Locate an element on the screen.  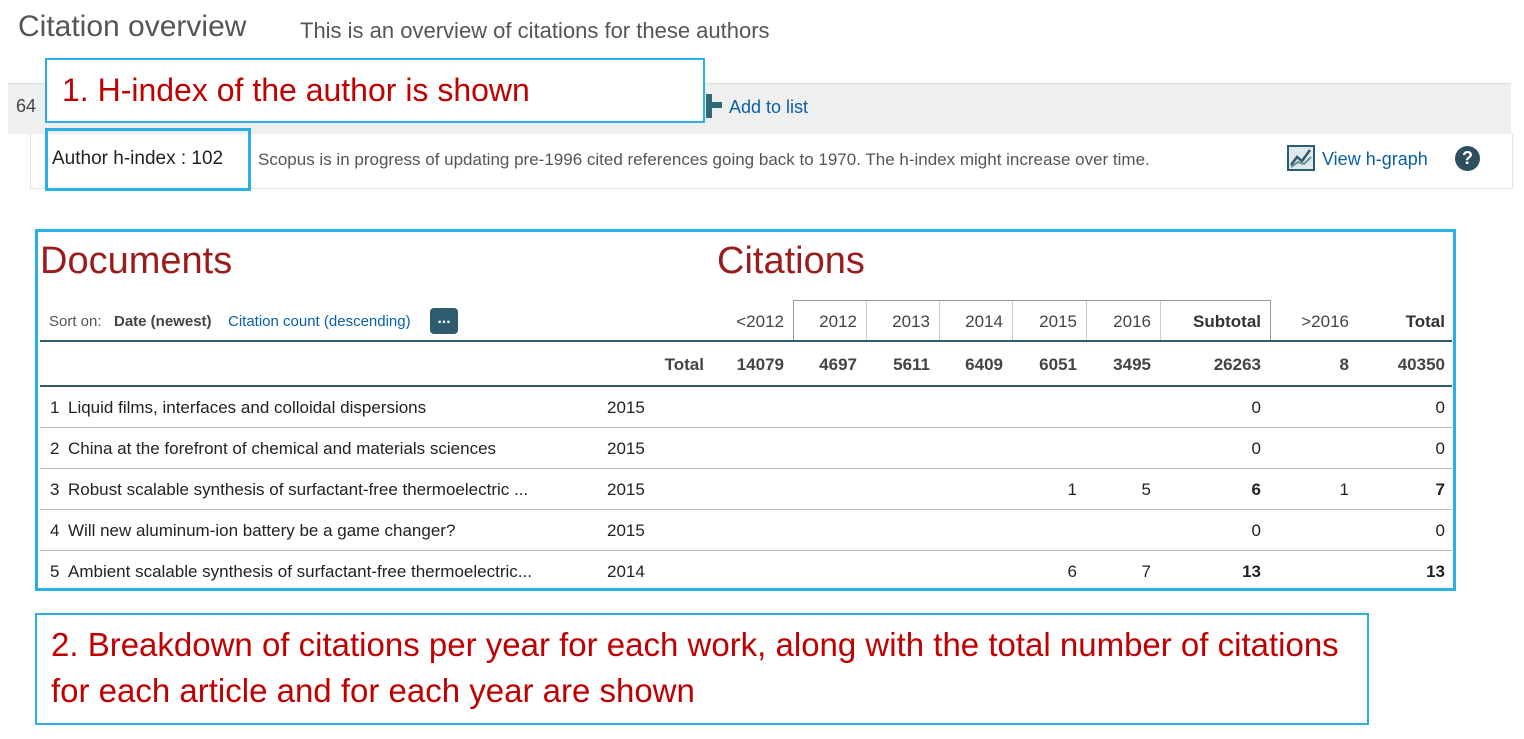
hindex-highlight-box is located at coordinates (148, 159).